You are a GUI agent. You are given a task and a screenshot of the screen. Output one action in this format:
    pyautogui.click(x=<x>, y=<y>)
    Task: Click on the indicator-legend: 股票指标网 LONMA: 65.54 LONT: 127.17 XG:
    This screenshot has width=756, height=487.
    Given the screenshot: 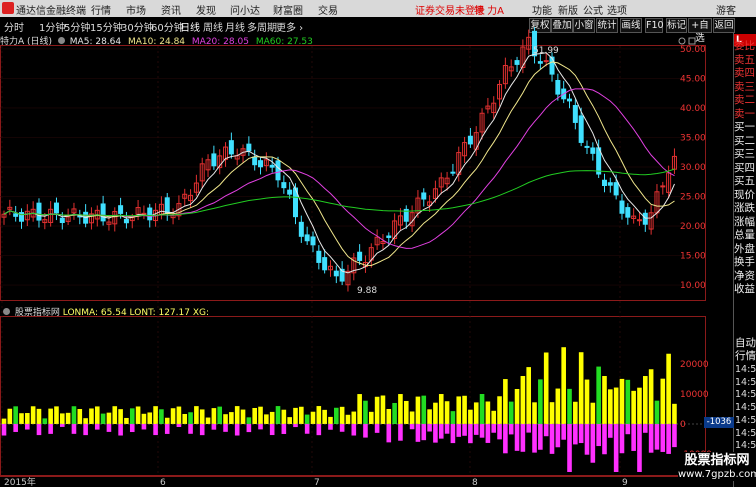 What is the action you would take?
    pyautogui.click(x=104, y=311)
    